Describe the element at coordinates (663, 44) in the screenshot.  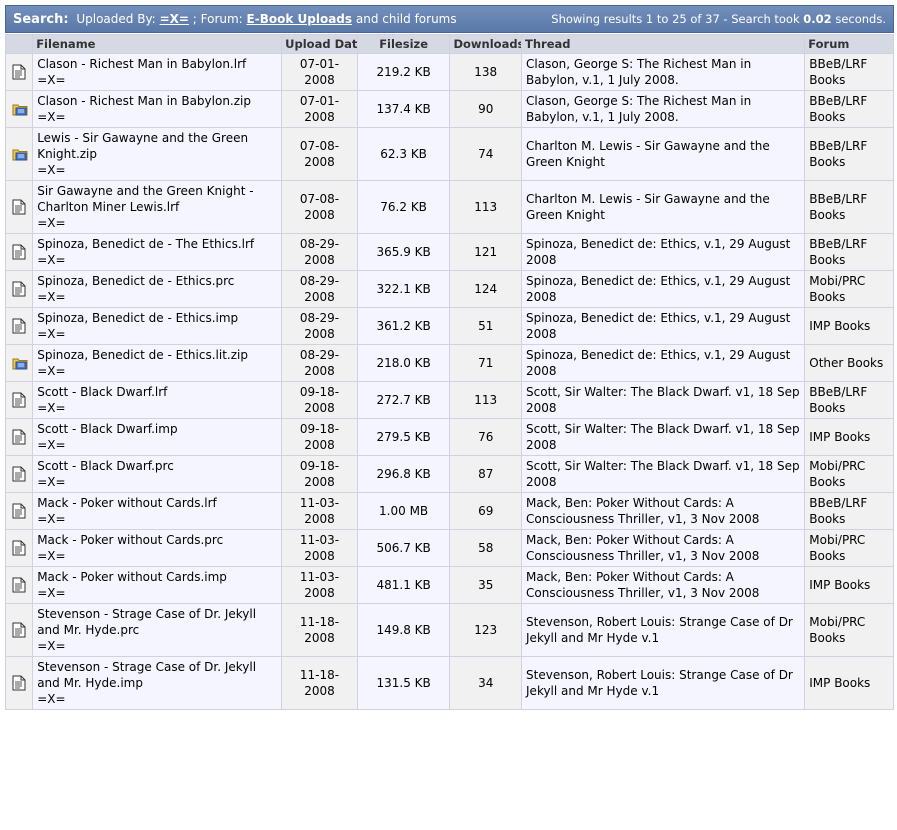
I see `thread-column-header: Thread` at that location.